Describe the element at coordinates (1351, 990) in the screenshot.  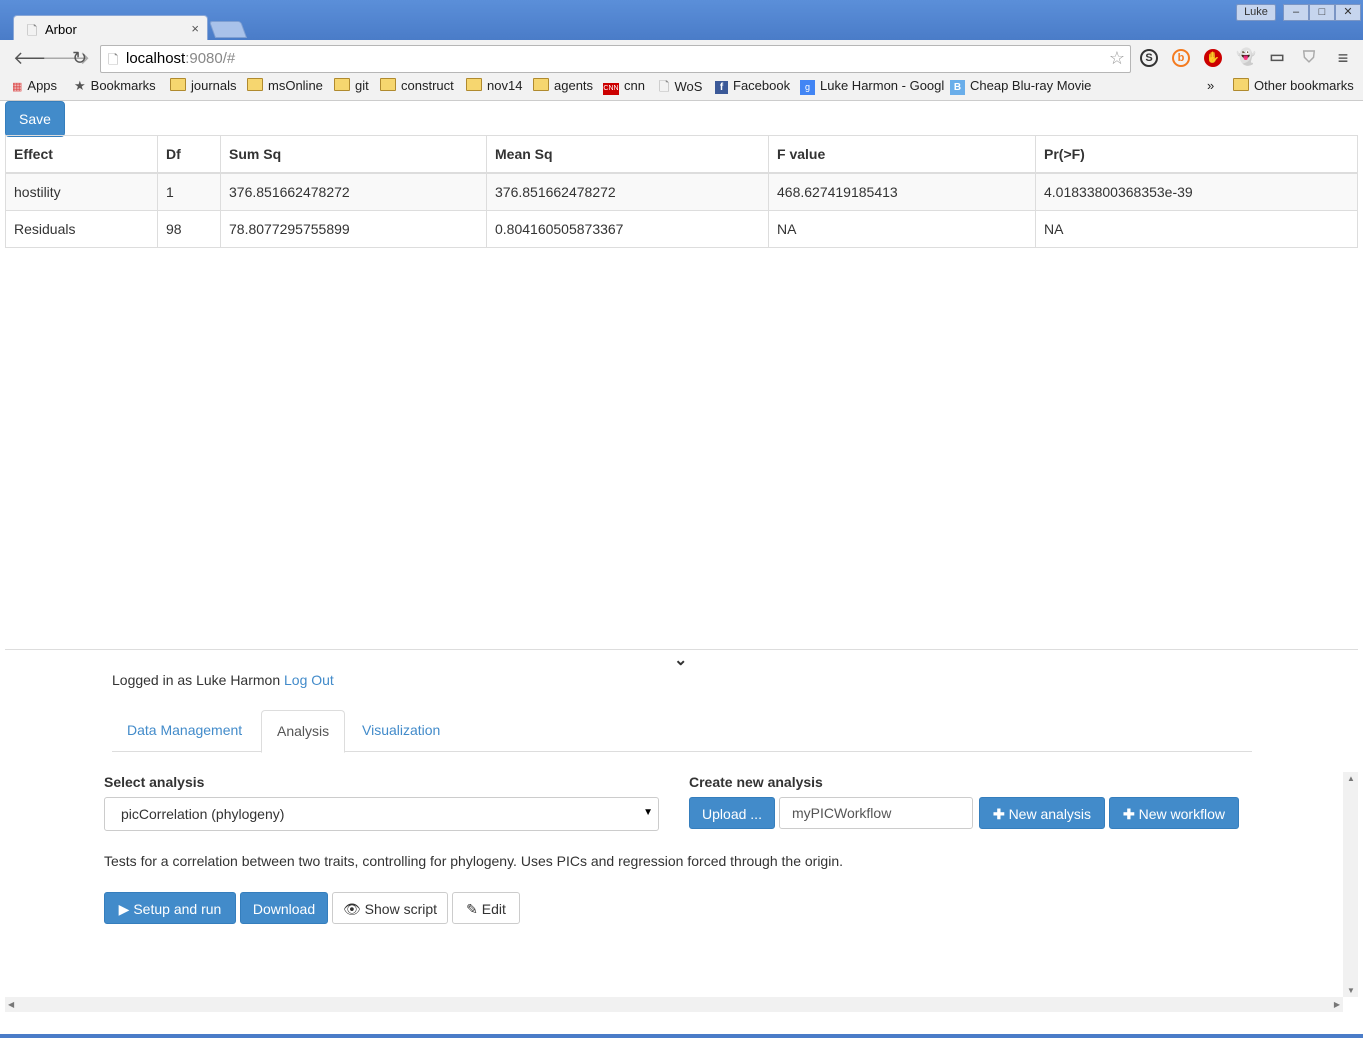
I see `scroll-down-arrow-icon: ▼` at that location.